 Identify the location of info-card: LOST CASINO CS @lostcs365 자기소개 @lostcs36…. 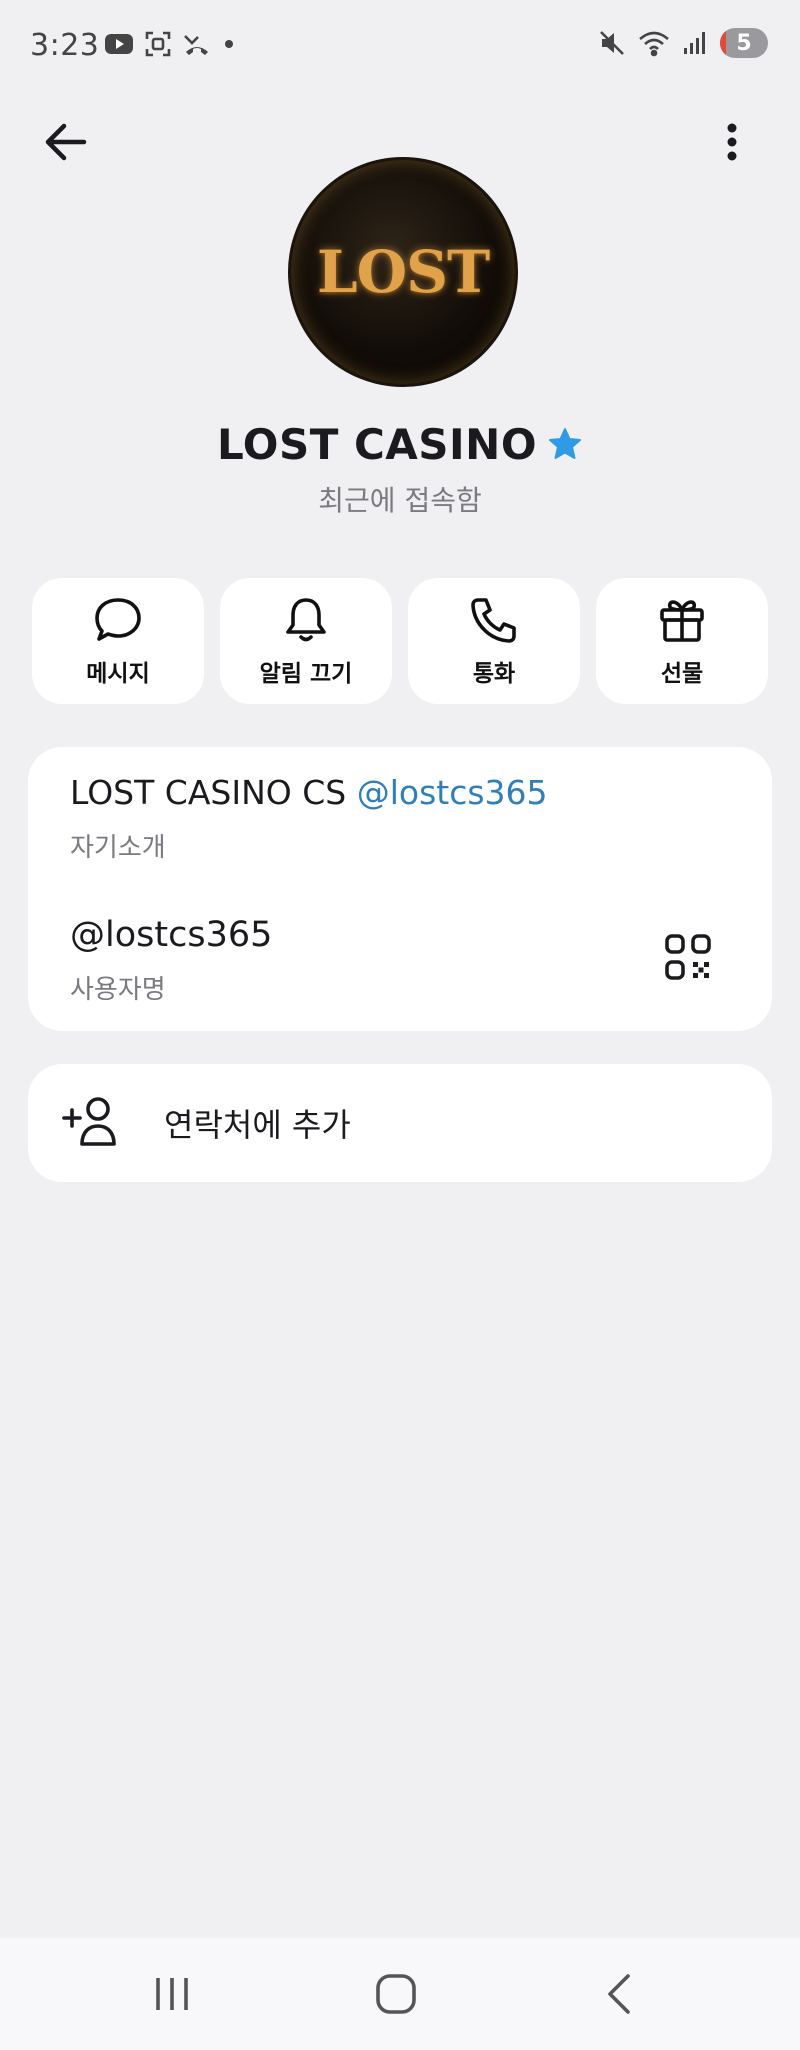
(400, 889).